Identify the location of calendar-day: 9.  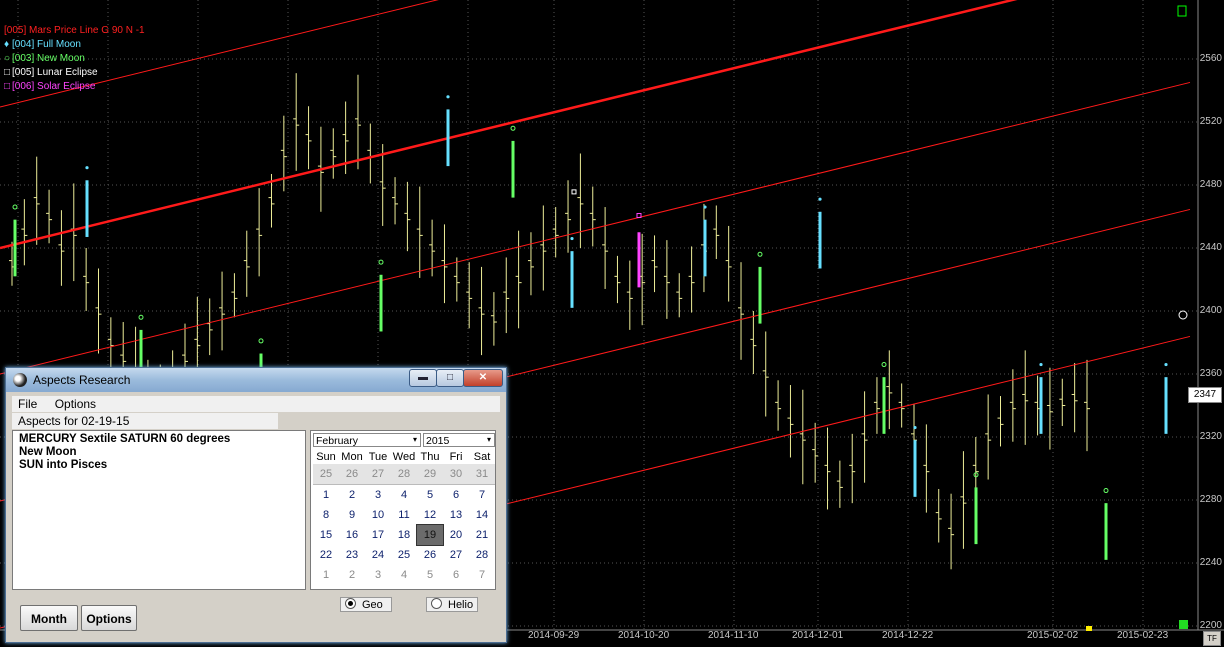
(352, 515).